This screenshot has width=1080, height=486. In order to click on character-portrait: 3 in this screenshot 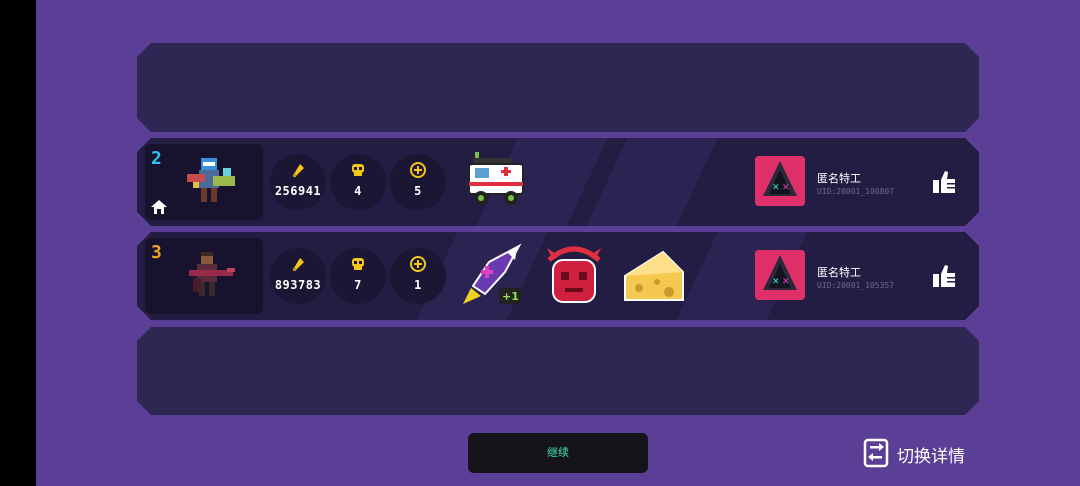, I will do `click(204, 276)`.